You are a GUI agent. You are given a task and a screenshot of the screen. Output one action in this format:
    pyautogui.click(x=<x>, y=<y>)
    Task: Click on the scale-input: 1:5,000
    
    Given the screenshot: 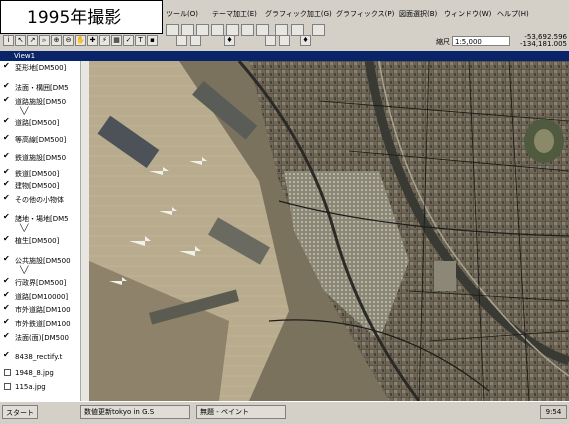 What is the action you would take?
    pyautogui.click(x=481, y=41)
    